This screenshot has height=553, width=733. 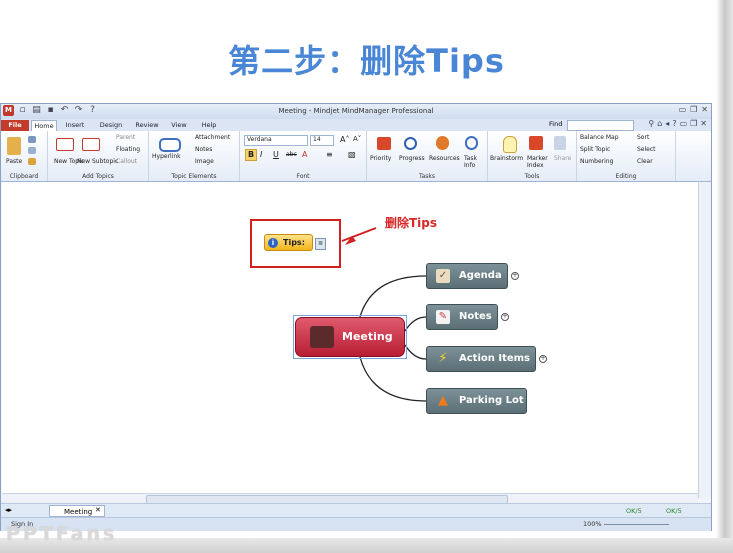 I want to click on slide-shadow-right, so click(x=724, y=276).